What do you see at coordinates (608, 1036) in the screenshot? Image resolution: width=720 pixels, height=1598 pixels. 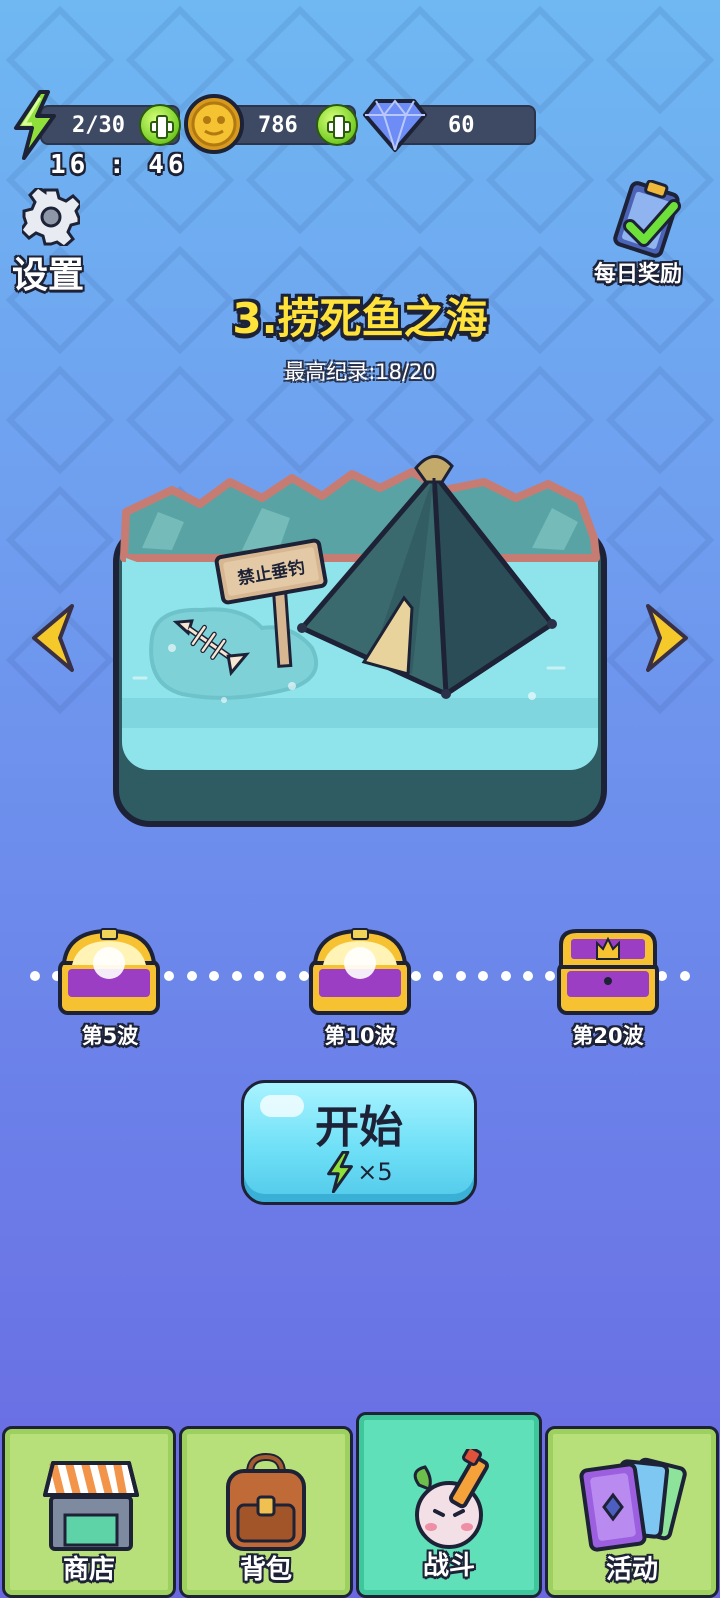 I see `wave-20-label: 第20波` at bounding box center [608, 1036].